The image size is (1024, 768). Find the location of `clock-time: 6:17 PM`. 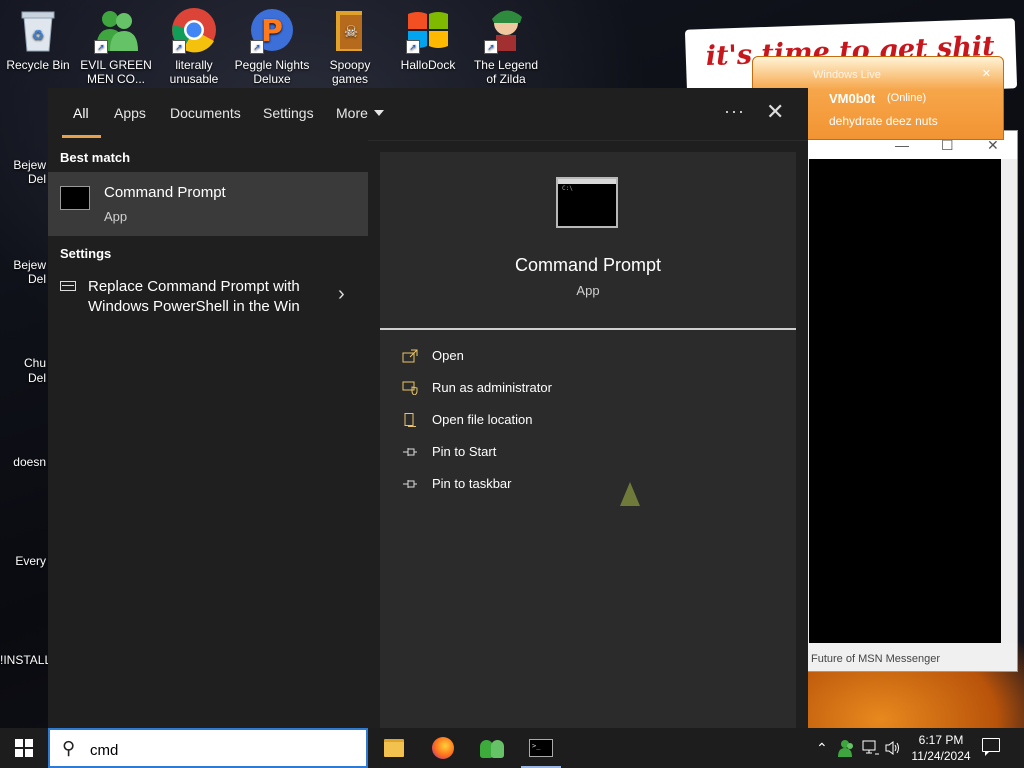

clock-time: 6:17 PM is located at coordinates (941, 740).